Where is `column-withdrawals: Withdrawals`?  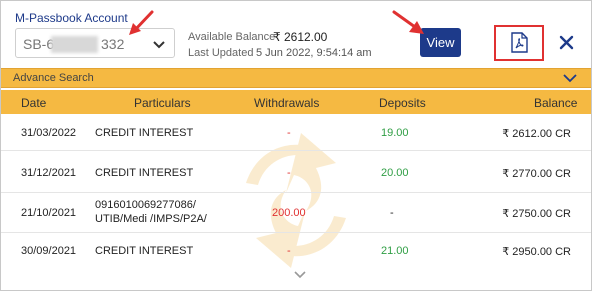
column-withdrawals: Withdrawals is located at coordinates (287, 103).